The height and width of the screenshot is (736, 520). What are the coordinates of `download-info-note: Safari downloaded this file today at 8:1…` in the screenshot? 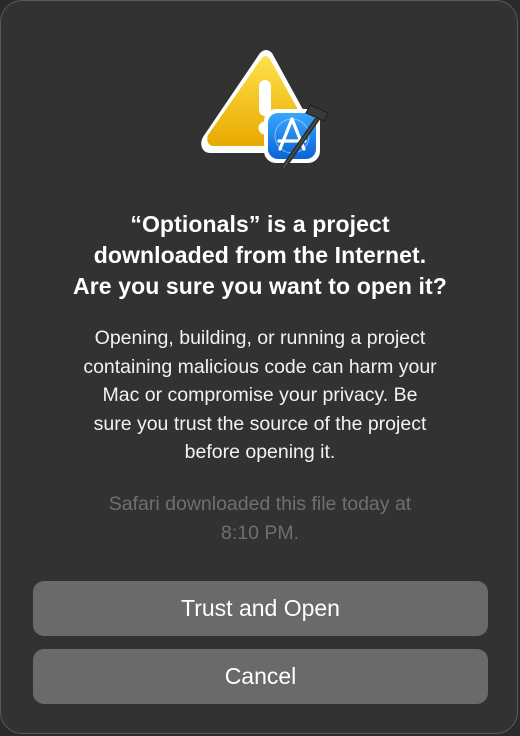 It's located at (260, 518).